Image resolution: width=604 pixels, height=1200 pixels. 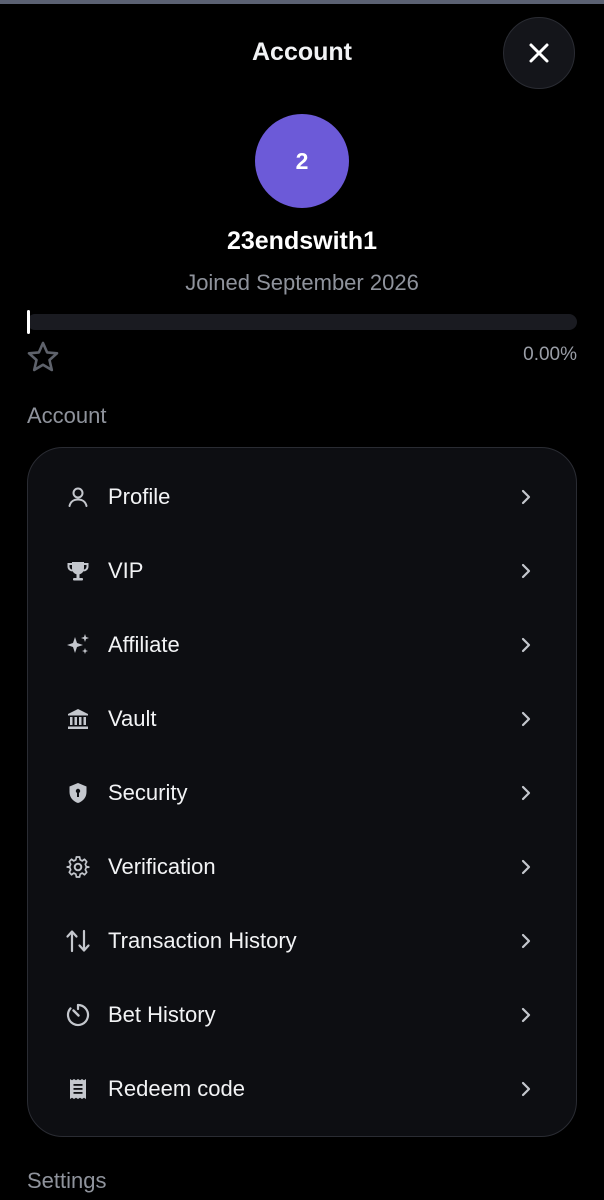 I want to click on menu-item-affiliate: Affiliate, so click(x=302, y=645).